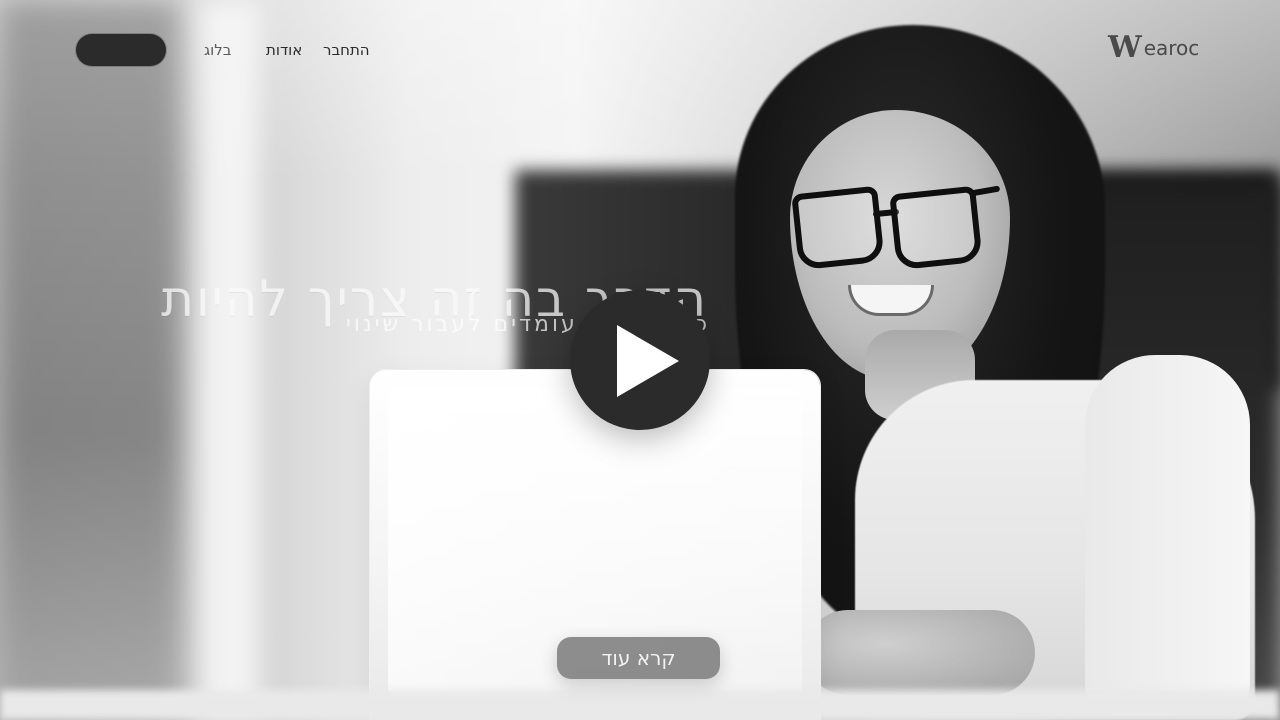 The height and width of the screenshot is (720, 1280). I want to click on person-shoulder, so click(1167, 535).